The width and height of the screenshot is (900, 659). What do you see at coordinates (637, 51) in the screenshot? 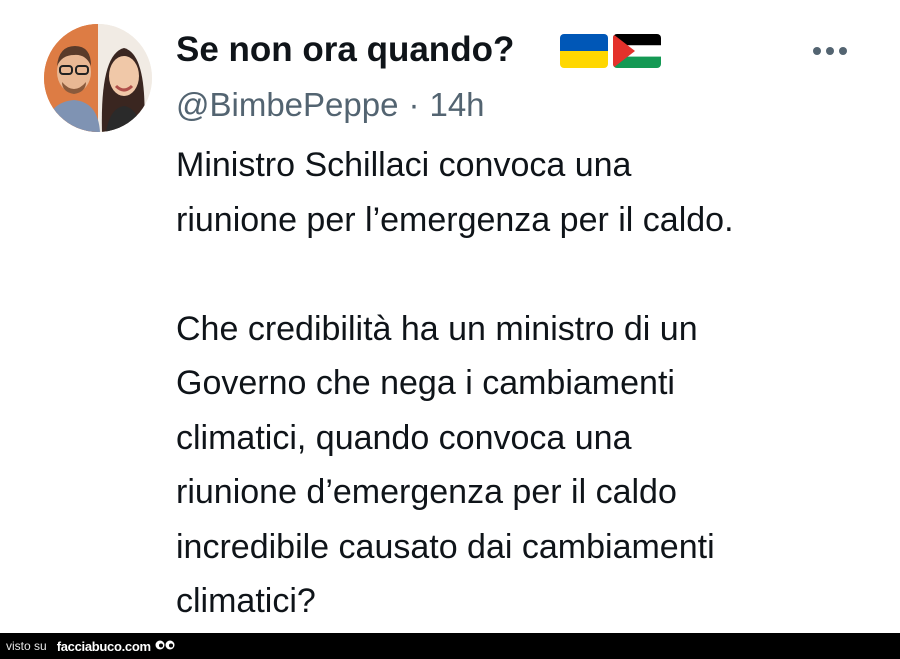
I see `palestine-flag-icon` at bounding box center [637, 51].